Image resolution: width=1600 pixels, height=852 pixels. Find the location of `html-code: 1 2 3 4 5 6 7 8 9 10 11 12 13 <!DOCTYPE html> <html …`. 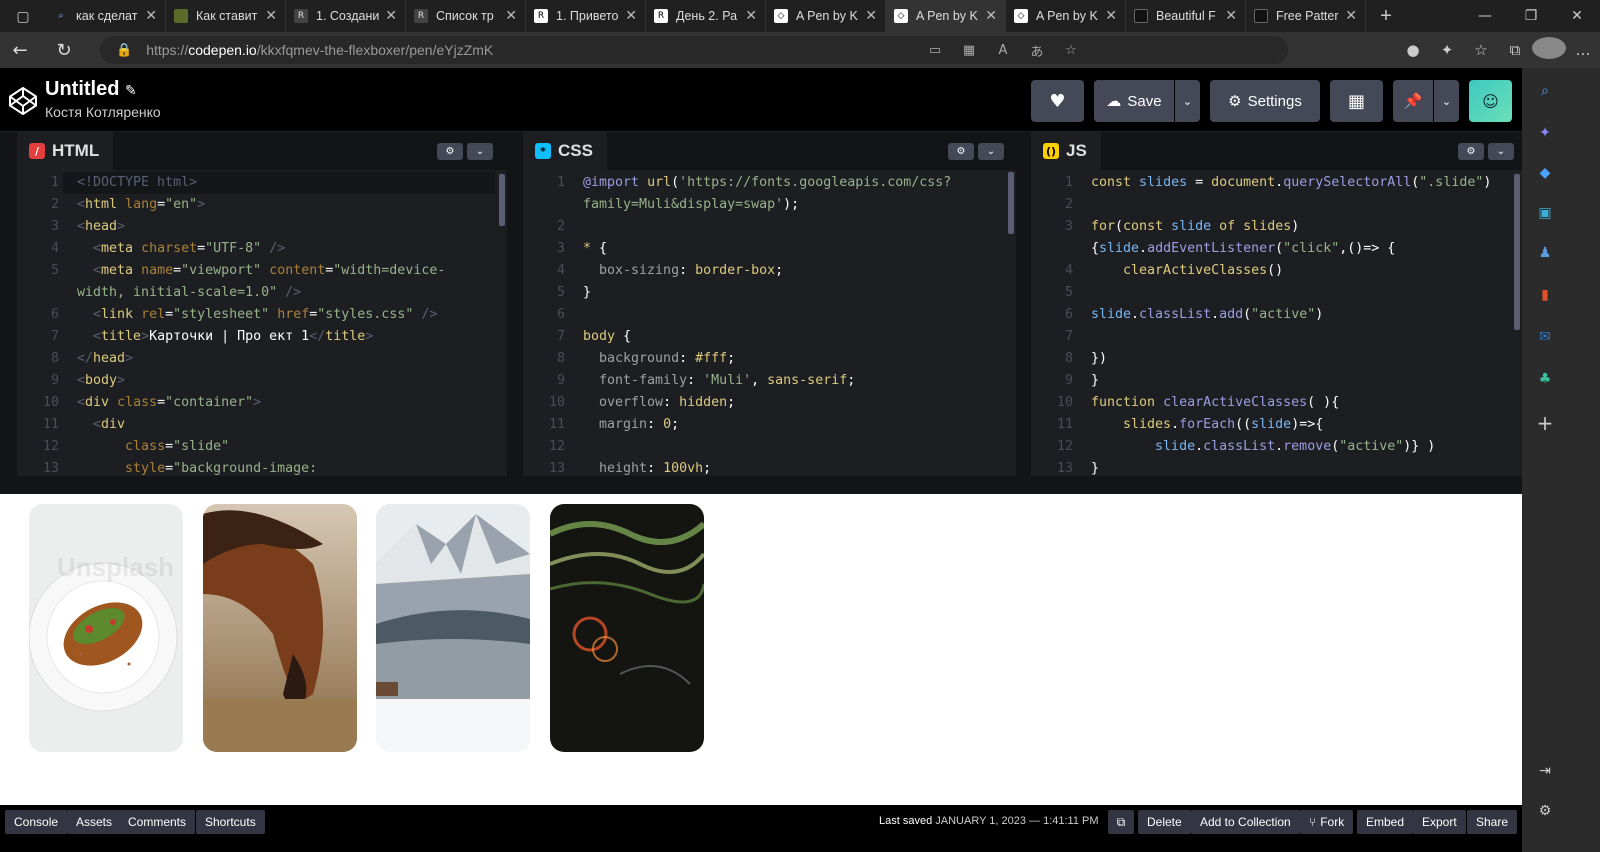

html-code: 1 2 3 4 5 6 7 8 9 10 11 12 13 <!DOCTYPE html> <html … is located at coordinates (262, 324).